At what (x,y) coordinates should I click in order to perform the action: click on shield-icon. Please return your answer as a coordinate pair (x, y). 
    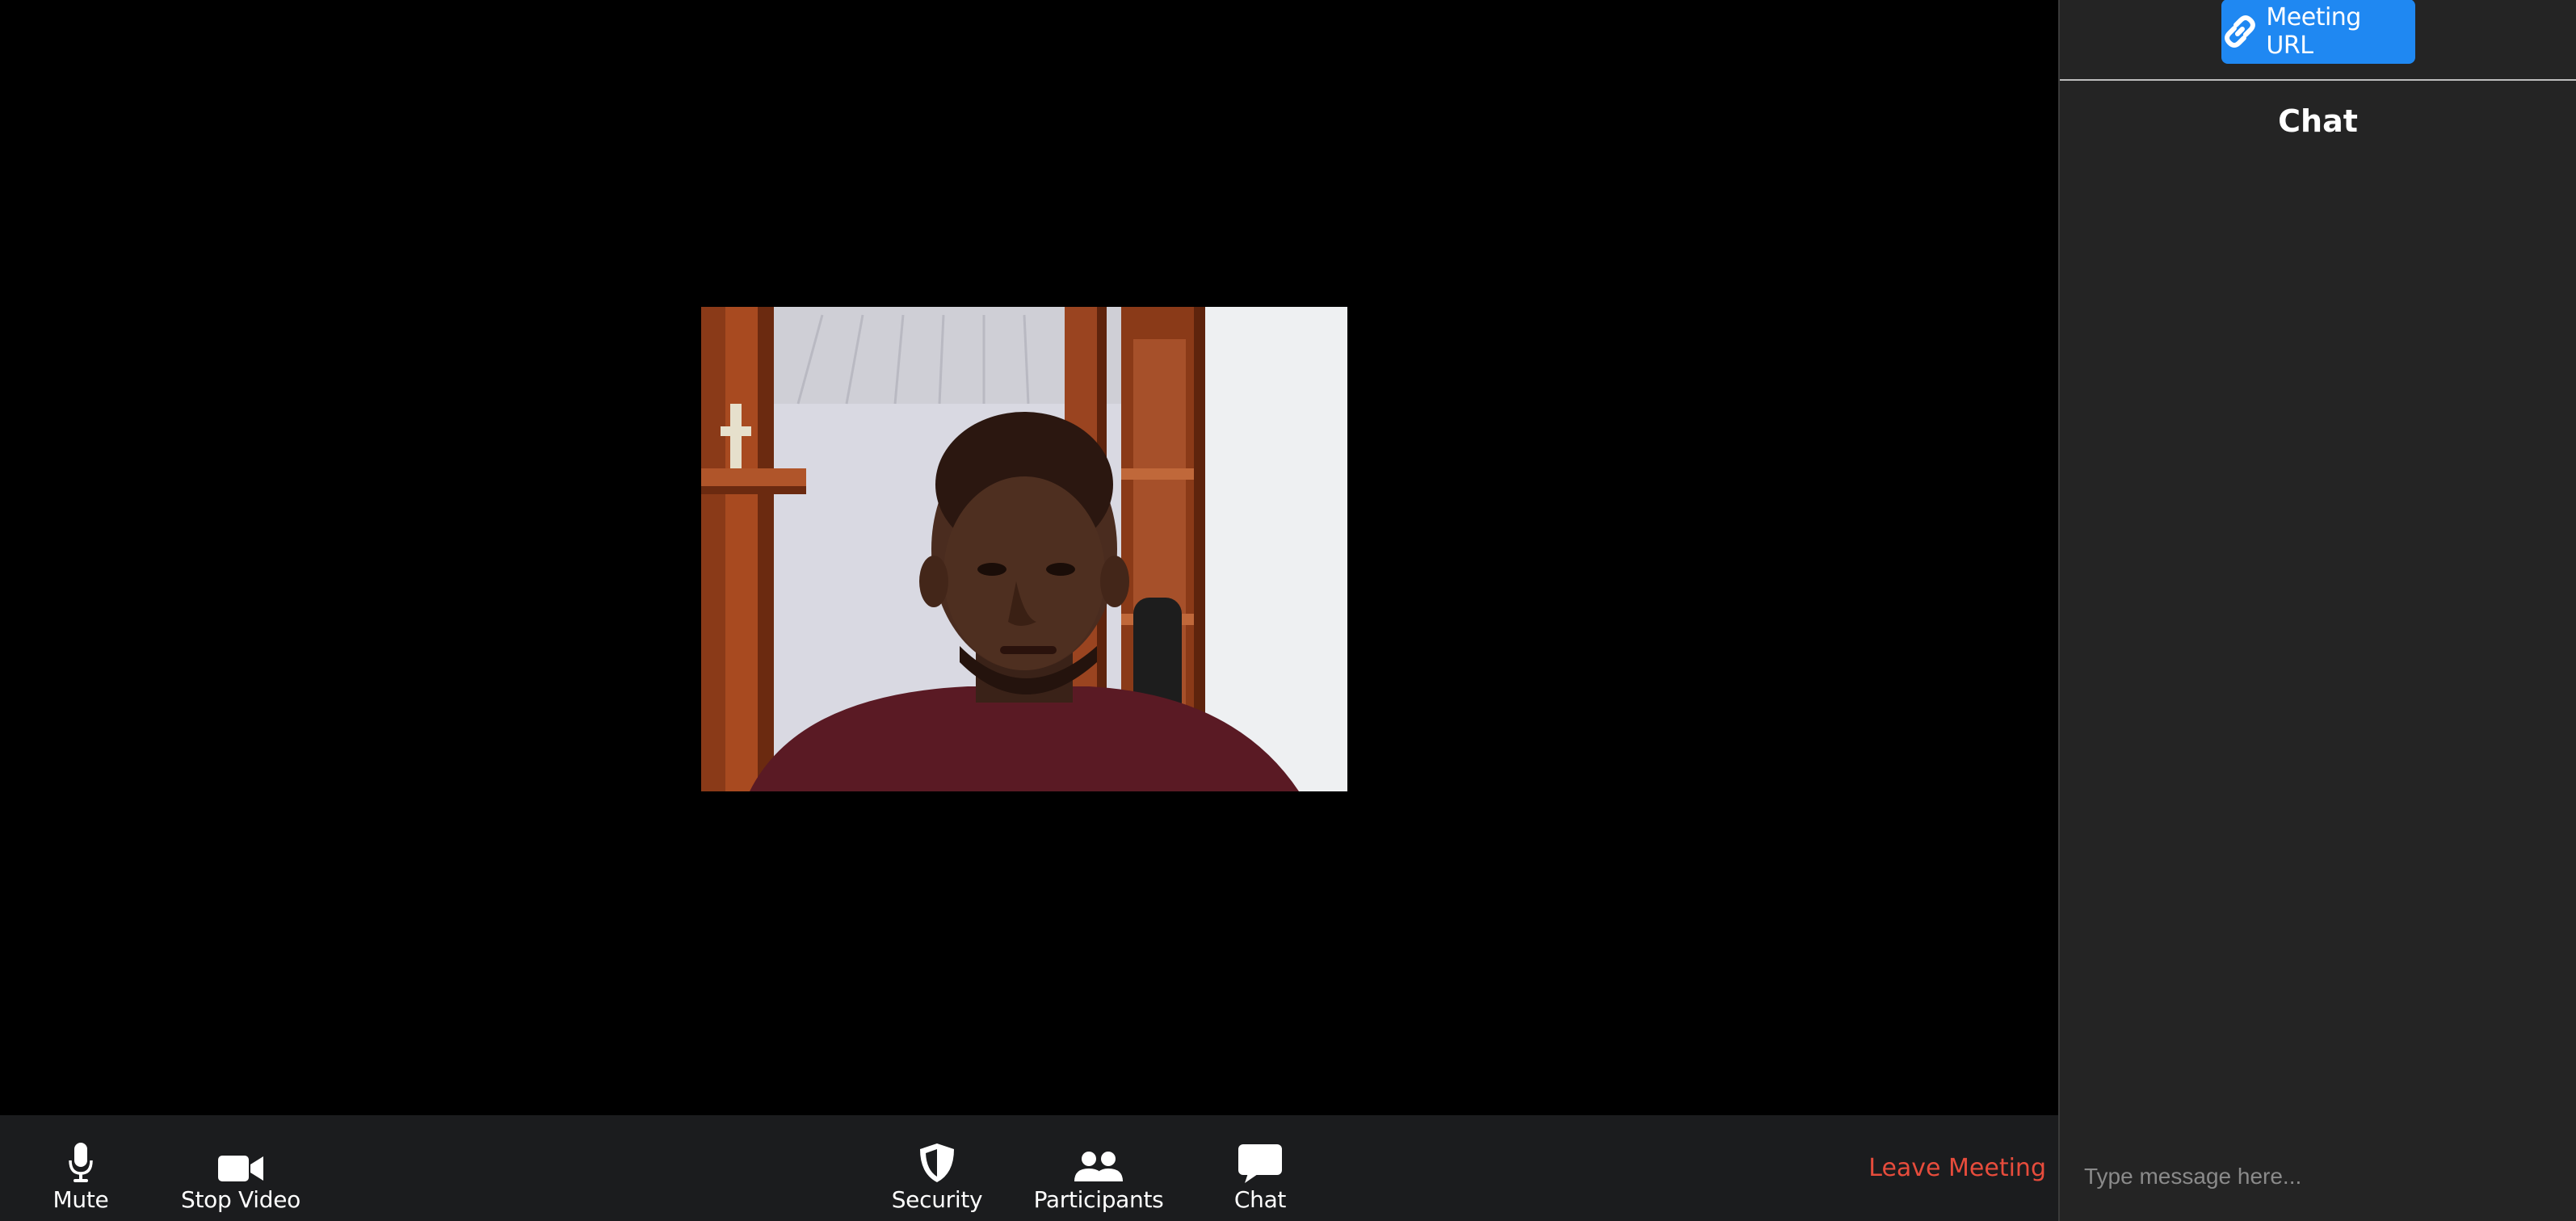
    Looking at the image, I should click on (937, 1162).